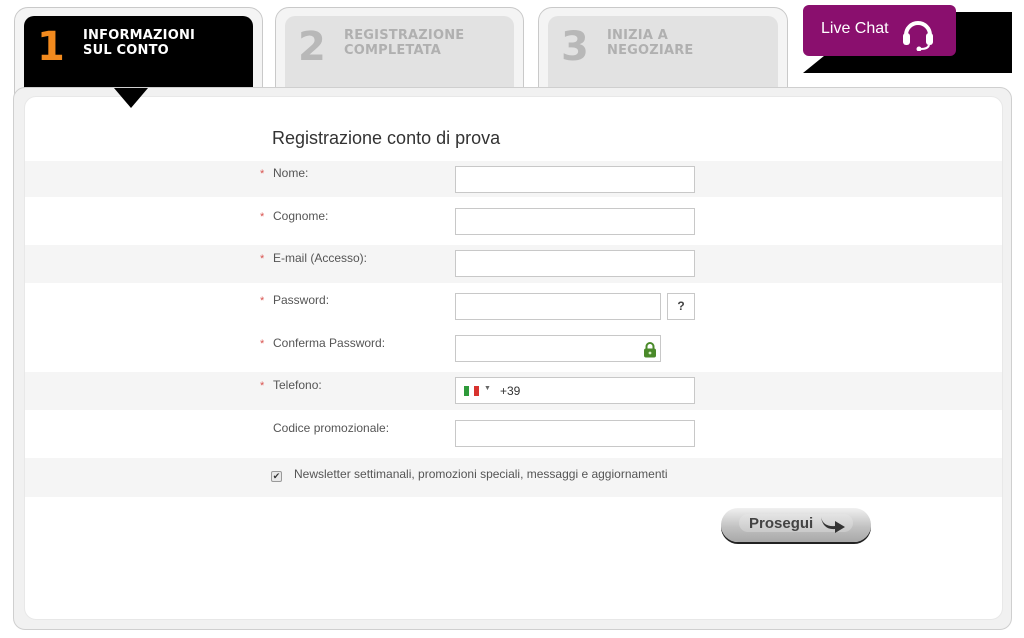 This screenshot has width=1024, height=638. Describe the element at coordinates (575, 47) in the screenshot. I see `step-number: 3` at that location.